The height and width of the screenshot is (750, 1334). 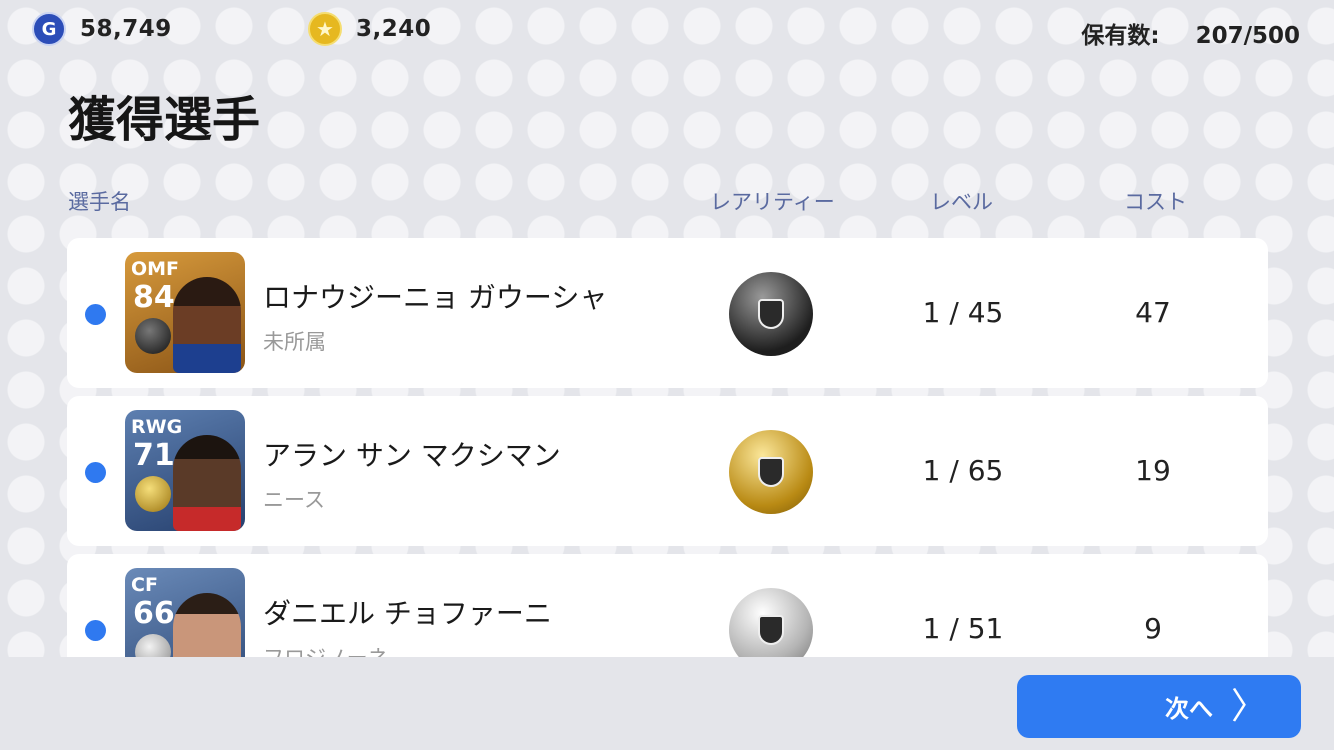 What do you see at coordinates (325, 29) in the screenshot?
I see `star-coin-icon: ★` at bounding box center [325, 29].